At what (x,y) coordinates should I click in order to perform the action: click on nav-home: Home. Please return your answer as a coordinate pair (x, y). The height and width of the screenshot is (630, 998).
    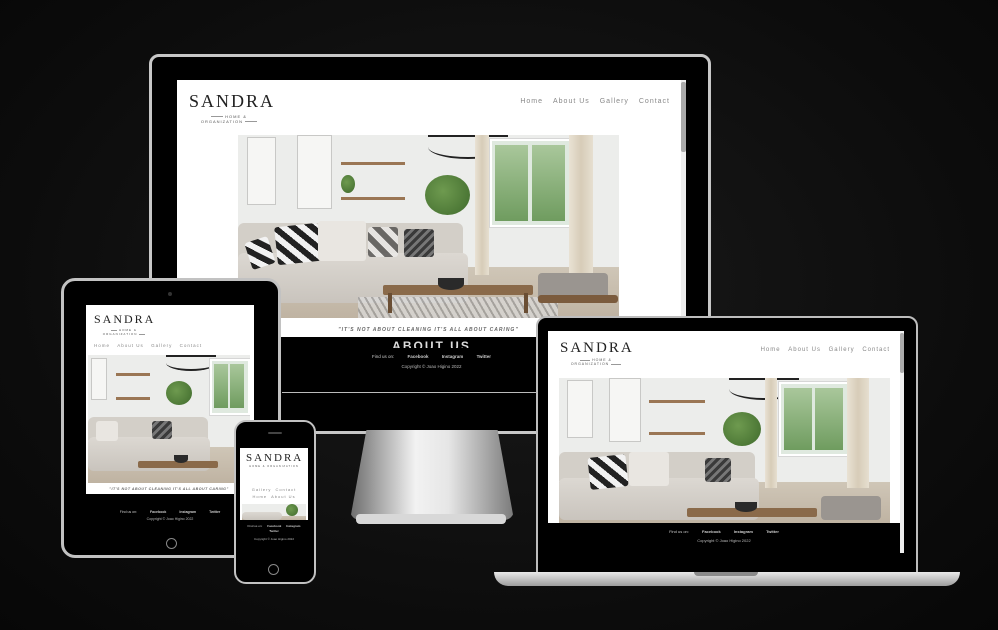
    Looking at the image, I should click on (531, 101).